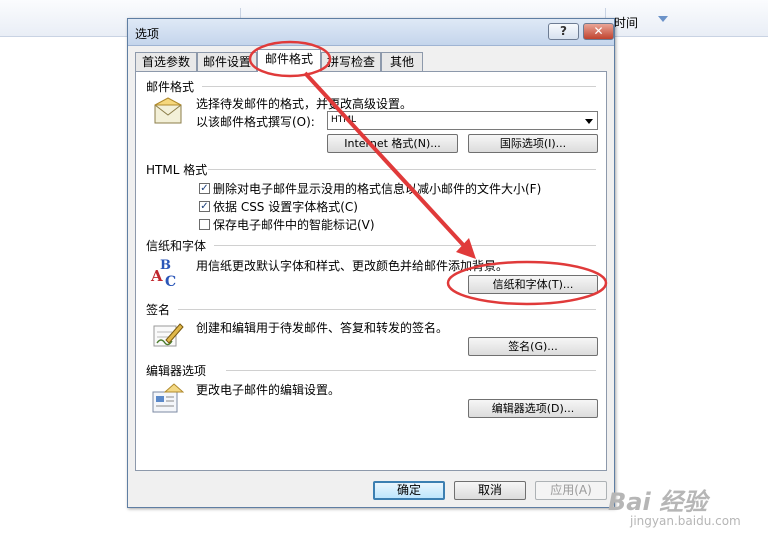  I want to click on envelope-icon, so click(168, 110).